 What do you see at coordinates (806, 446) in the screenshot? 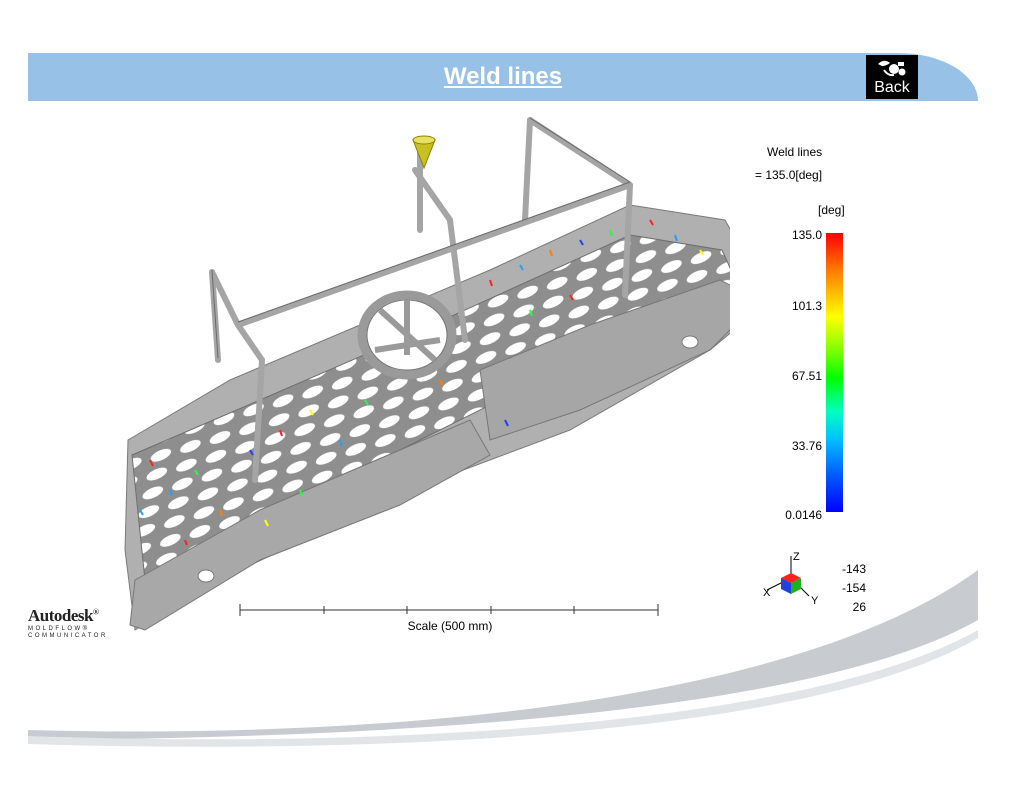
I see `legend-tick: 33.76` at bounding box center [806, 446].